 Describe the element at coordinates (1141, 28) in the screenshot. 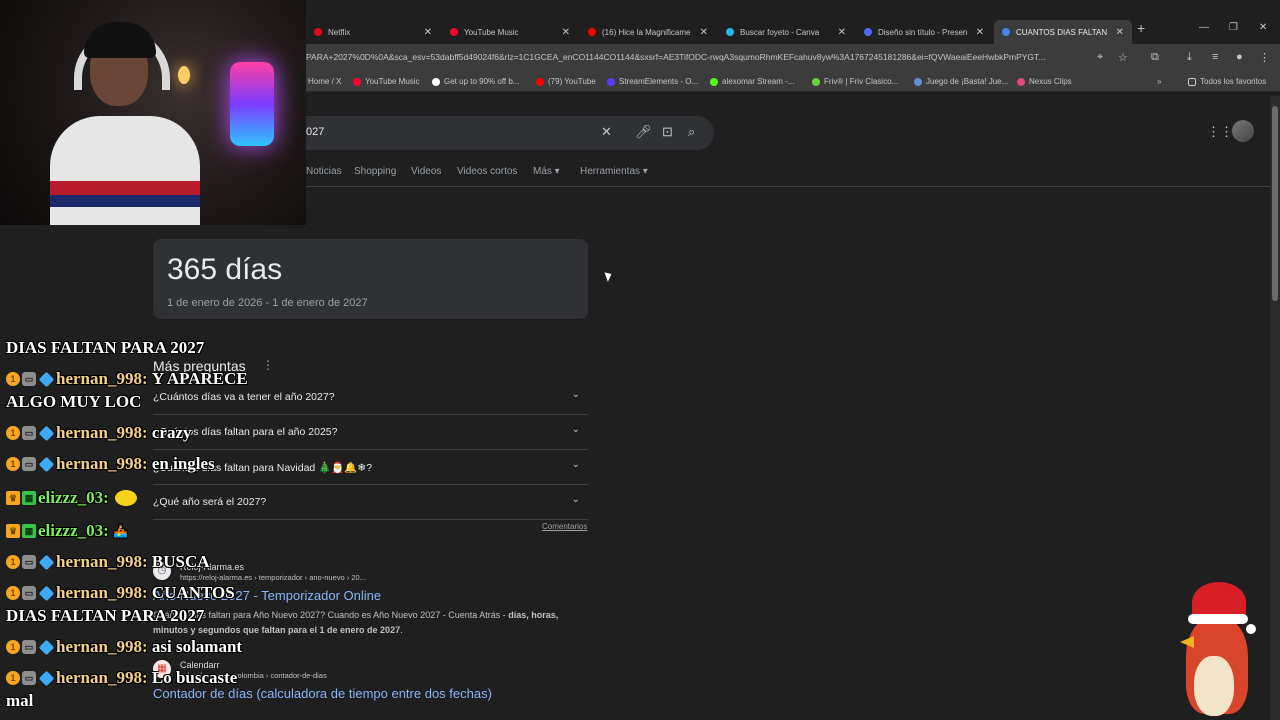

I see `new-tab-icon: +` at that location.